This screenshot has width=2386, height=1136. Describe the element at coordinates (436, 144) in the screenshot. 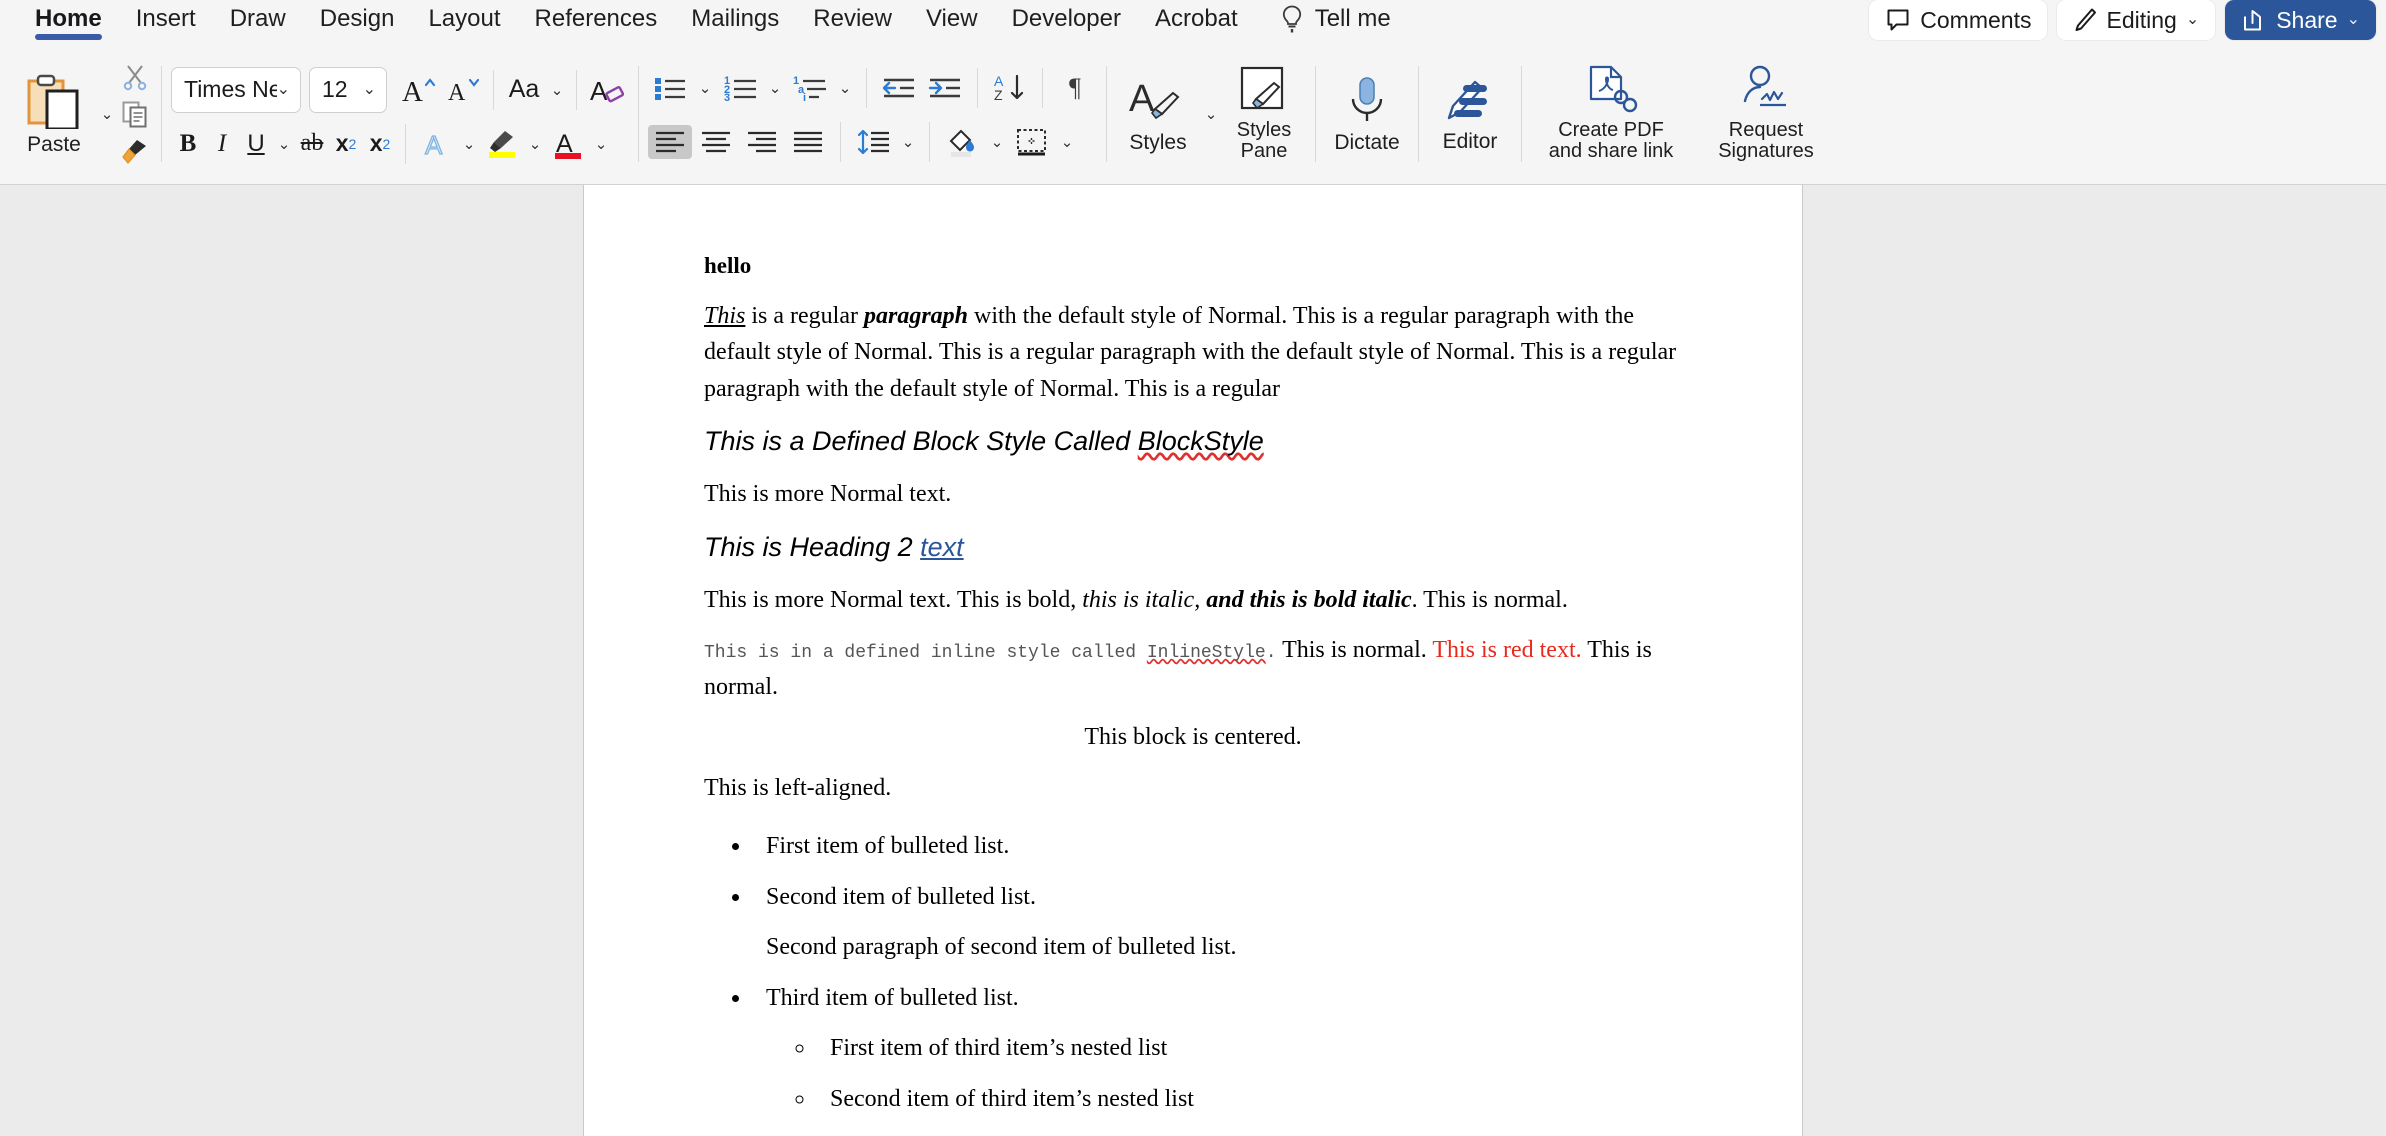

I see `text-effects-button: A` at that location.